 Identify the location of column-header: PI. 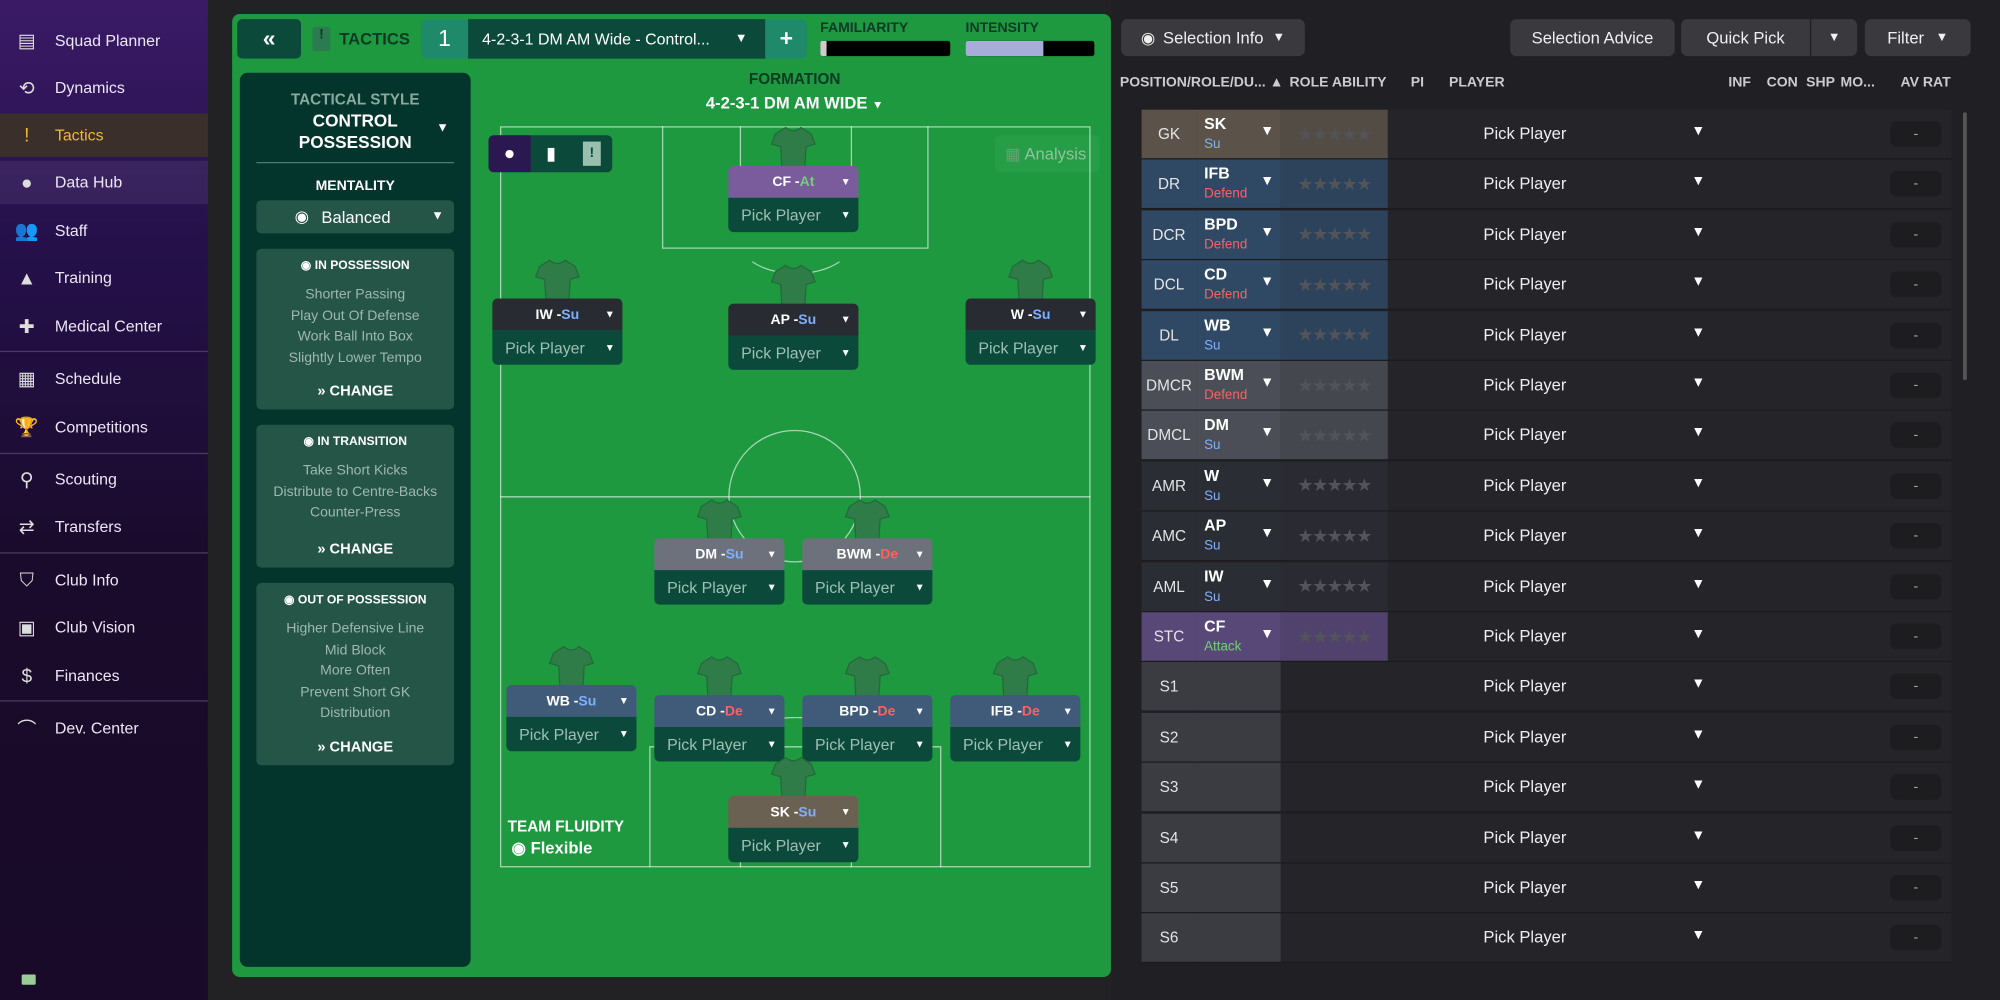
(1417, 82).